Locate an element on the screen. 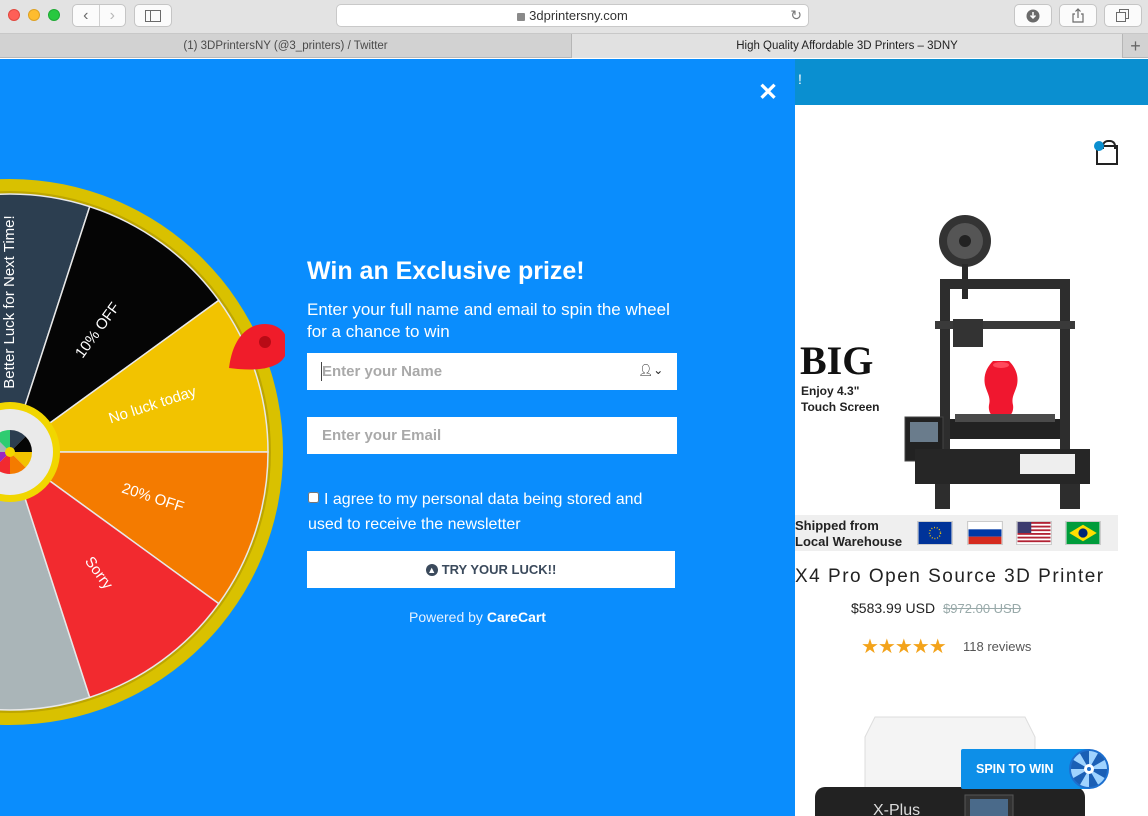 Image resolution: width=1148 pixels, height=816 pixels. tab-twitter: (1) 3DPrintersNY (@3_printers) / Twitter is located at coordinates (286, 46).